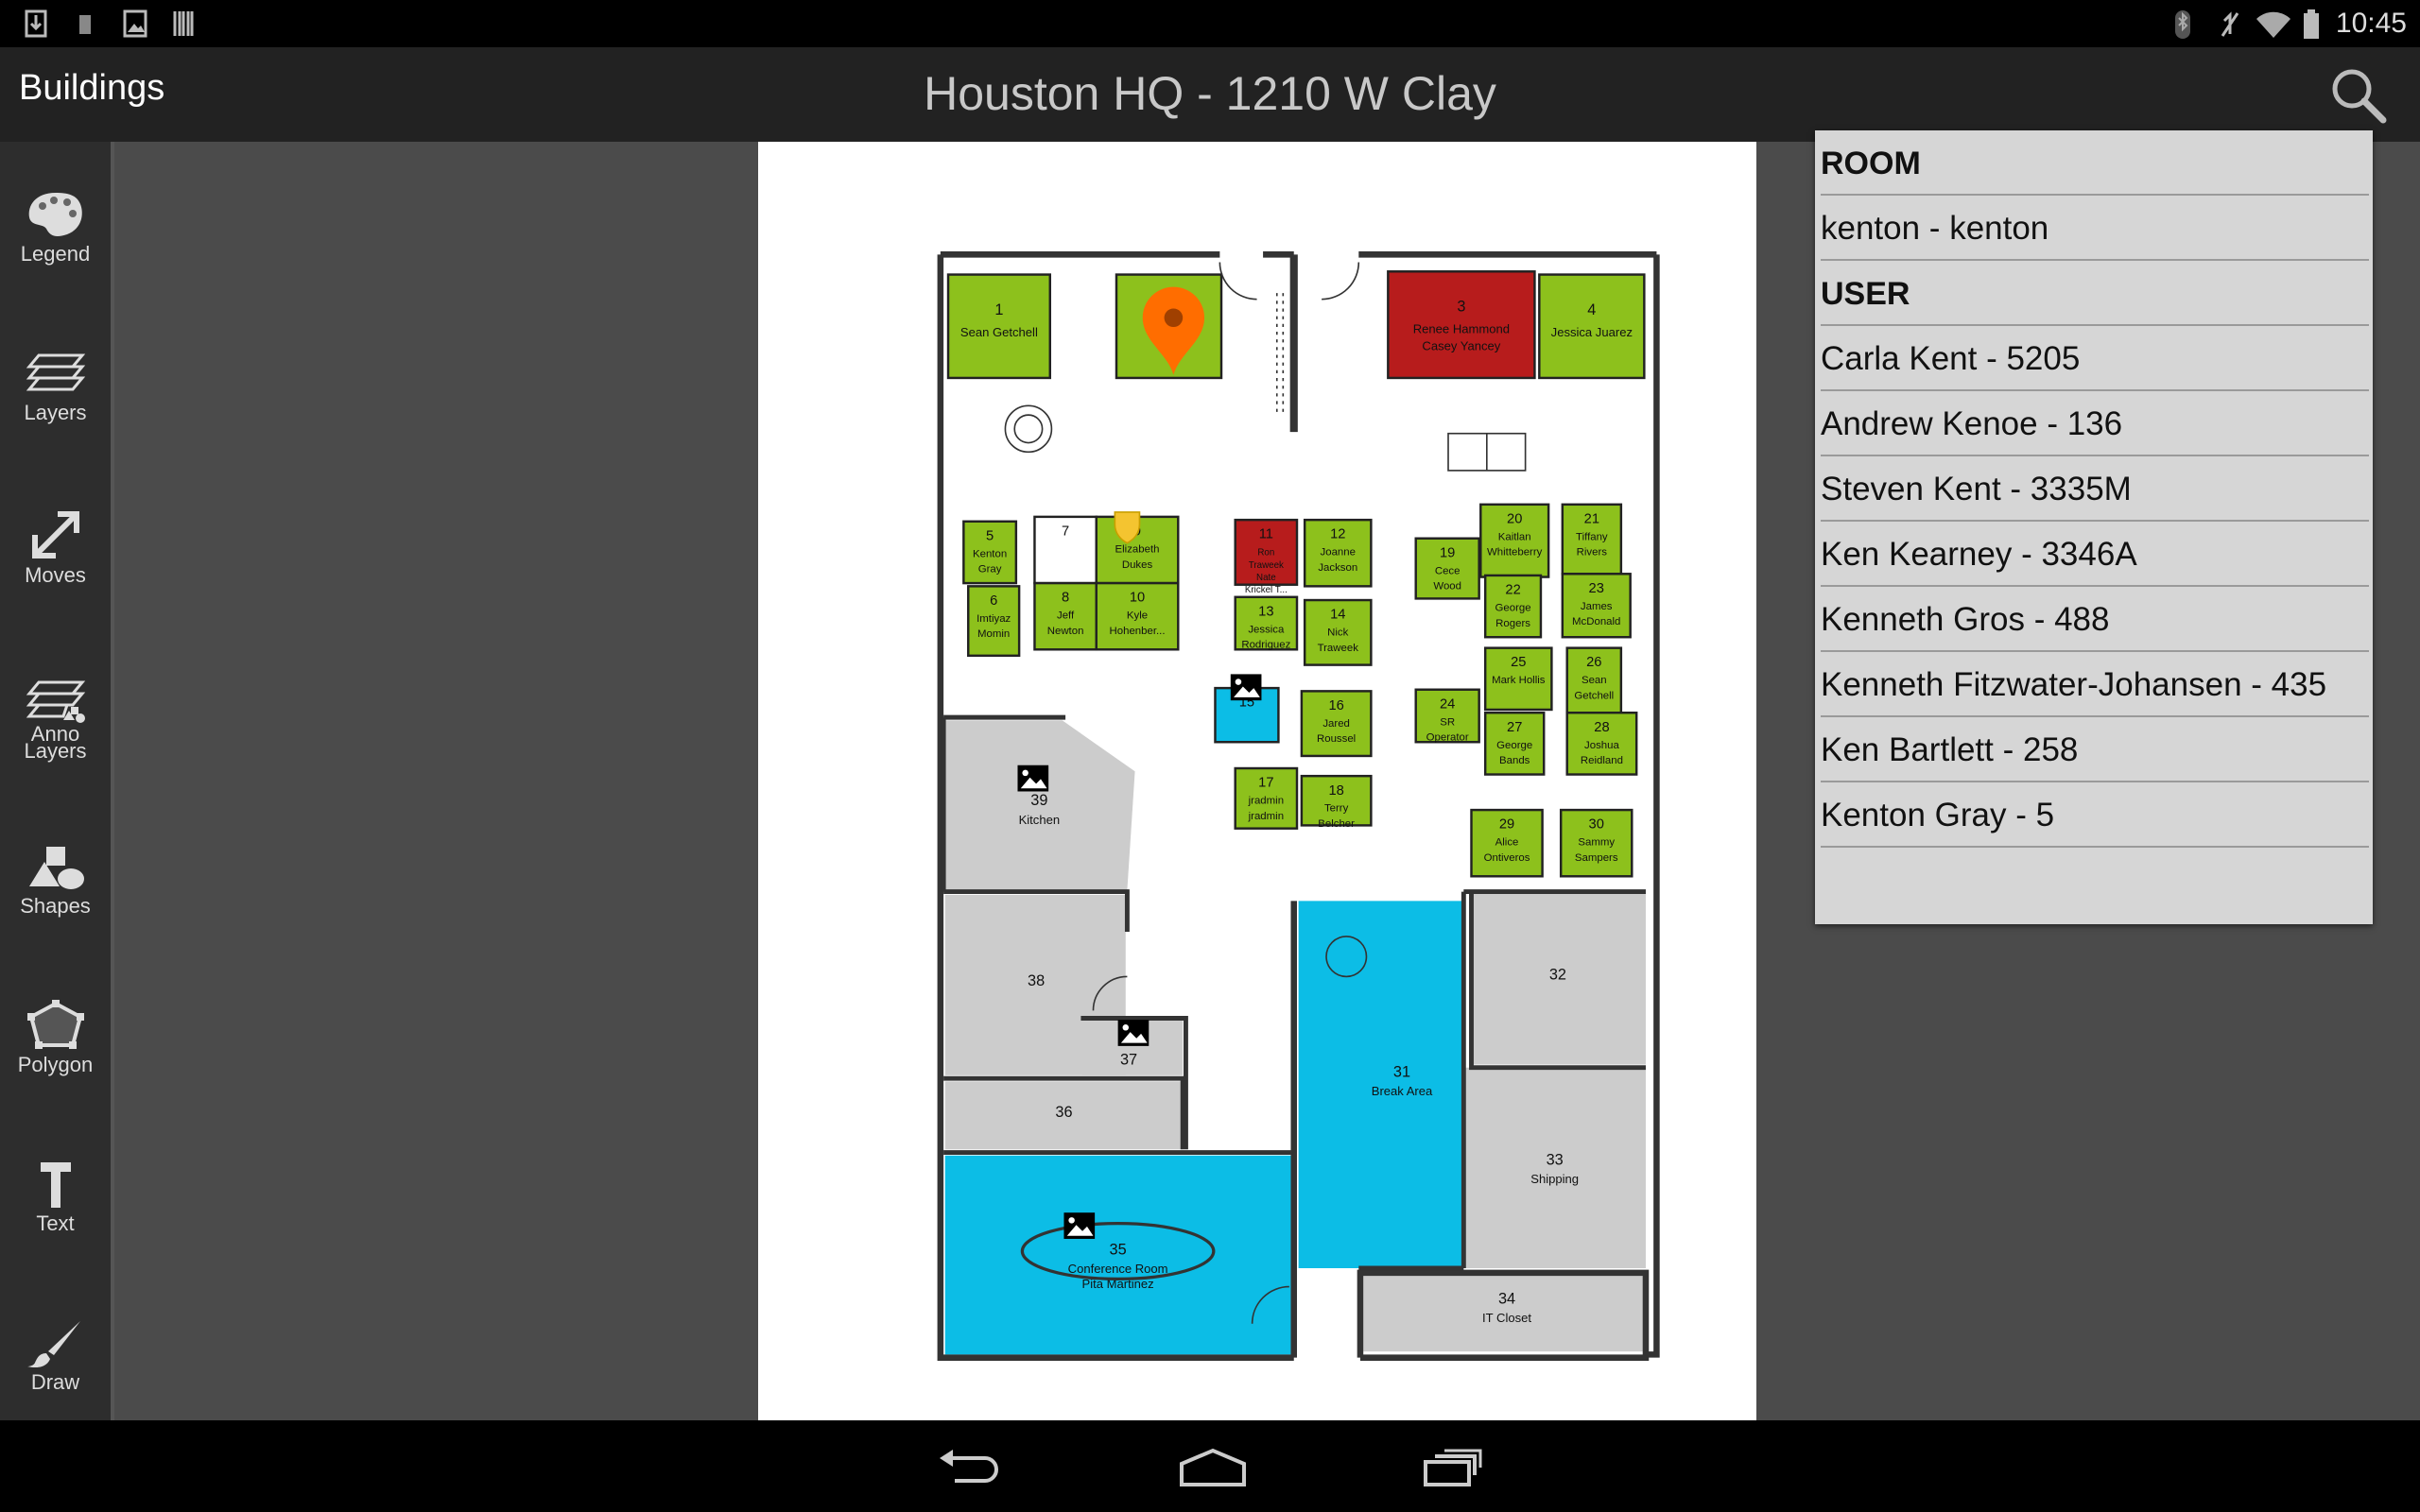  Describe the element at coordinates (990, 570) in the screenshot. I see `floorplan-label: Gray` at that location.